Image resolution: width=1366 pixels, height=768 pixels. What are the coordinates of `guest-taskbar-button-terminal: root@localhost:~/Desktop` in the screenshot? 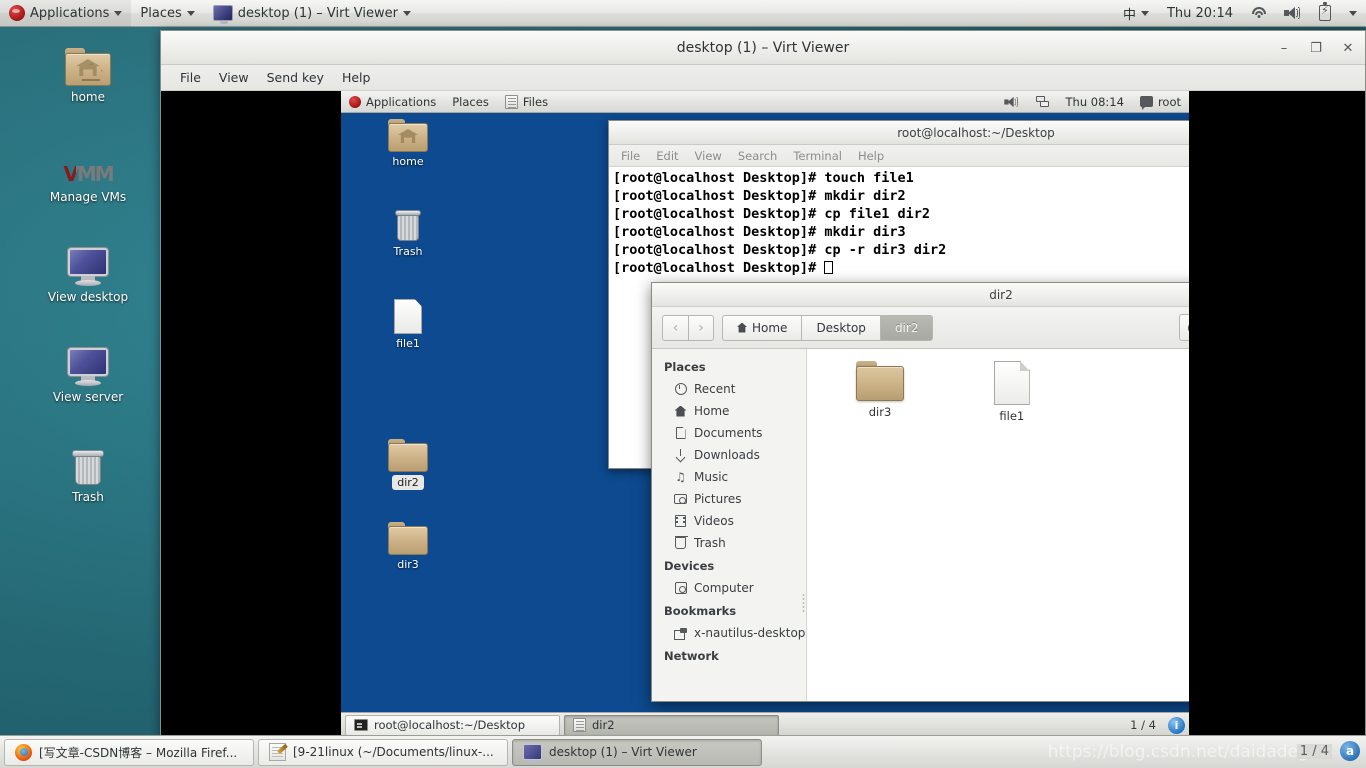 It's located at (452, 724).